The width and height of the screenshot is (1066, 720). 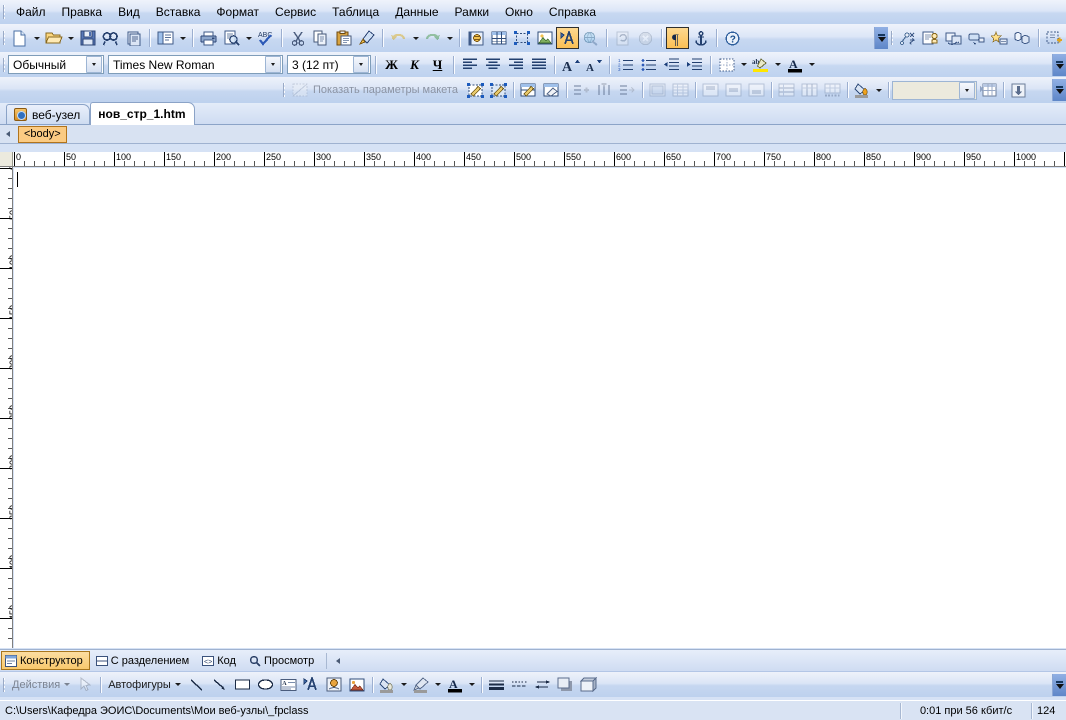 What do you see at coordinates (237, 12) in the screenshot?
I see `menu-format: Формат` at bounding box center [237, 12].